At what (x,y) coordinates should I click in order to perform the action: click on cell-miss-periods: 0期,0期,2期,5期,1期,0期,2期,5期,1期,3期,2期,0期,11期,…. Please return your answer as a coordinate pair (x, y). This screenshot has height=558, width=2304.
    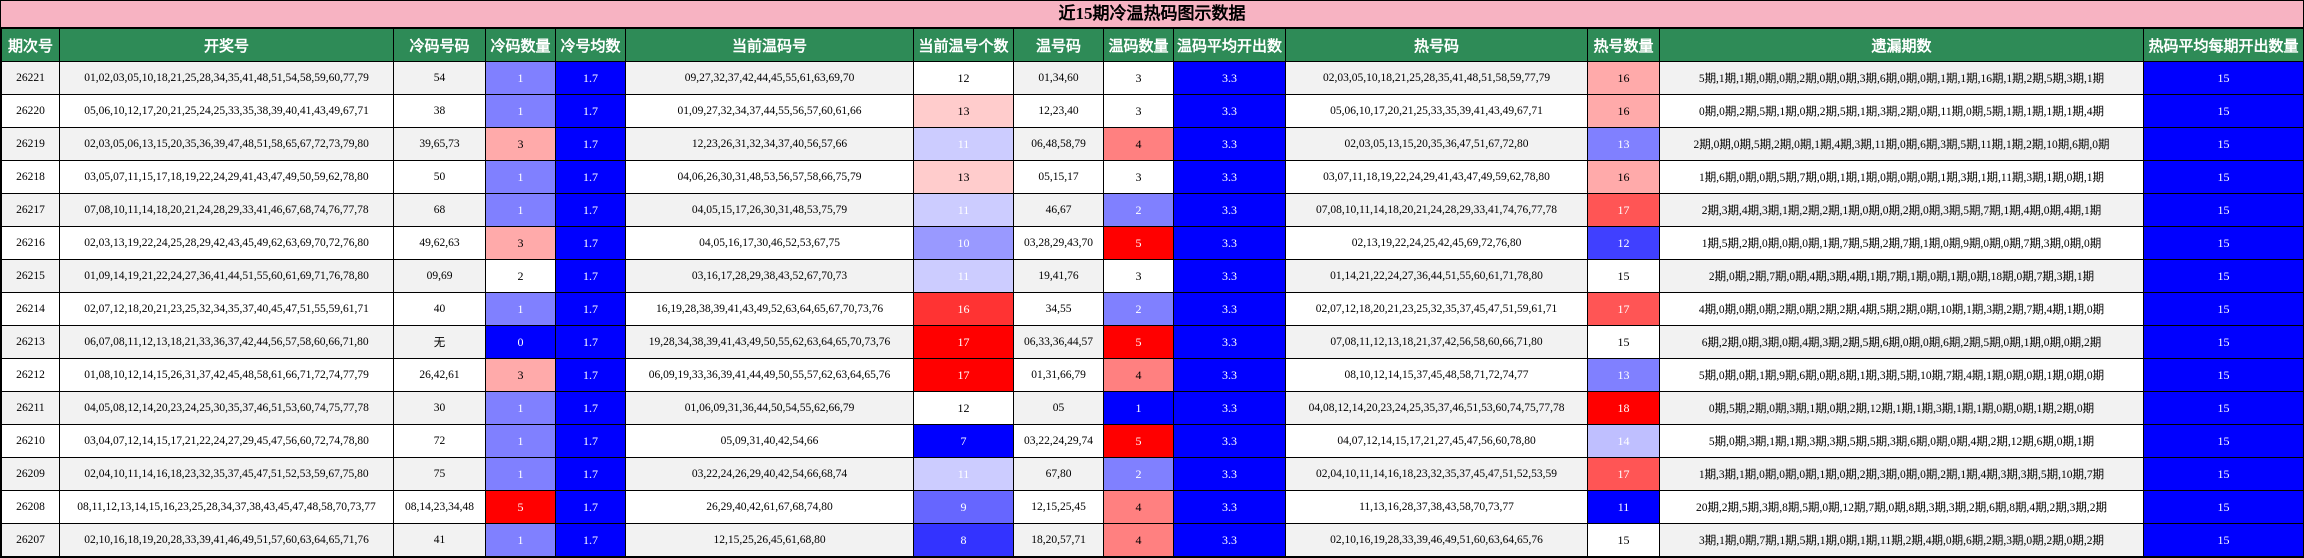
    Looking at the image, I should click on (1901, 111).